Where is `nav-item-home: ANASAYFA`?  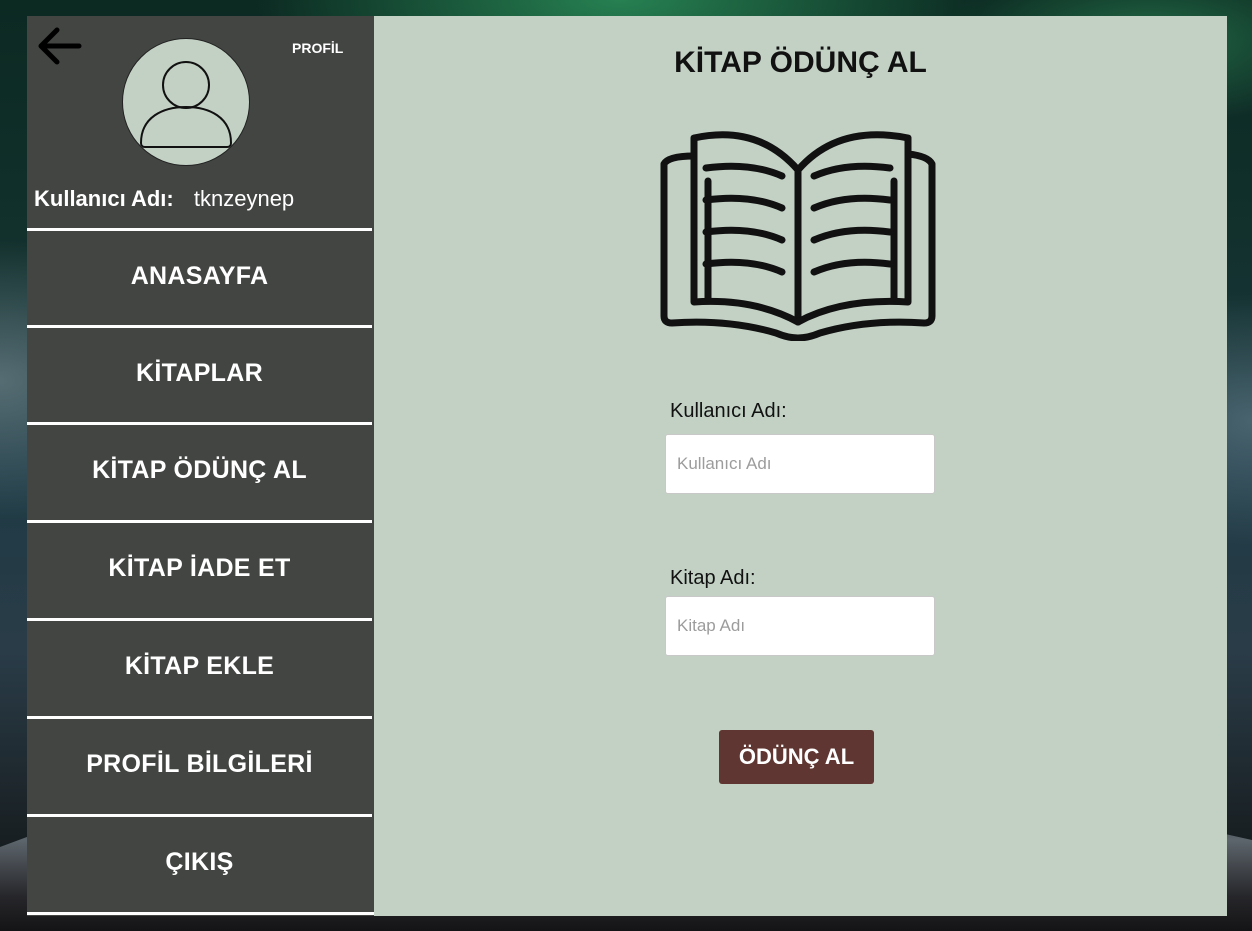 nav-item-home: ANASAYFA is located at coordinates (199, 275).